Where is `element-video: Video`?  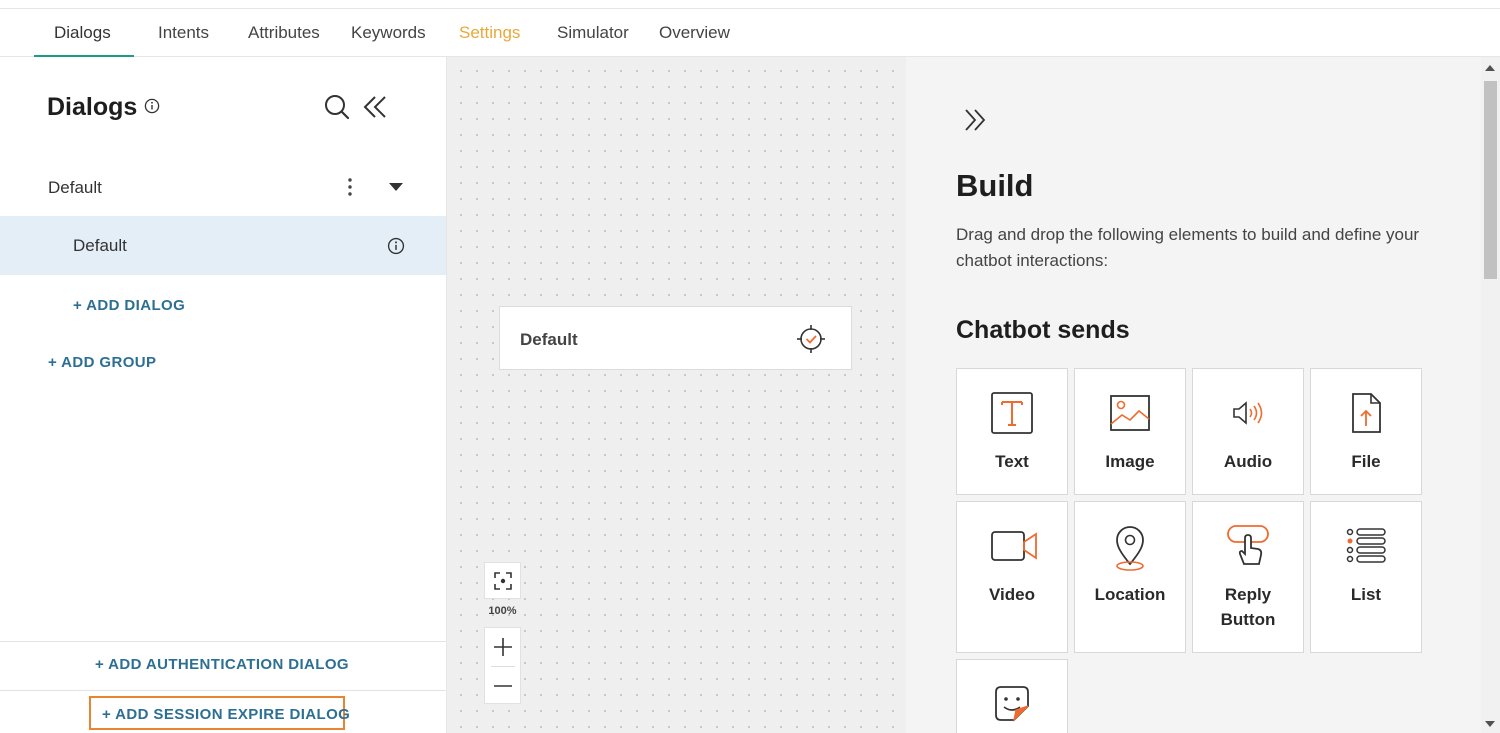
element-video: Video is located at coordinates (1012, 577).